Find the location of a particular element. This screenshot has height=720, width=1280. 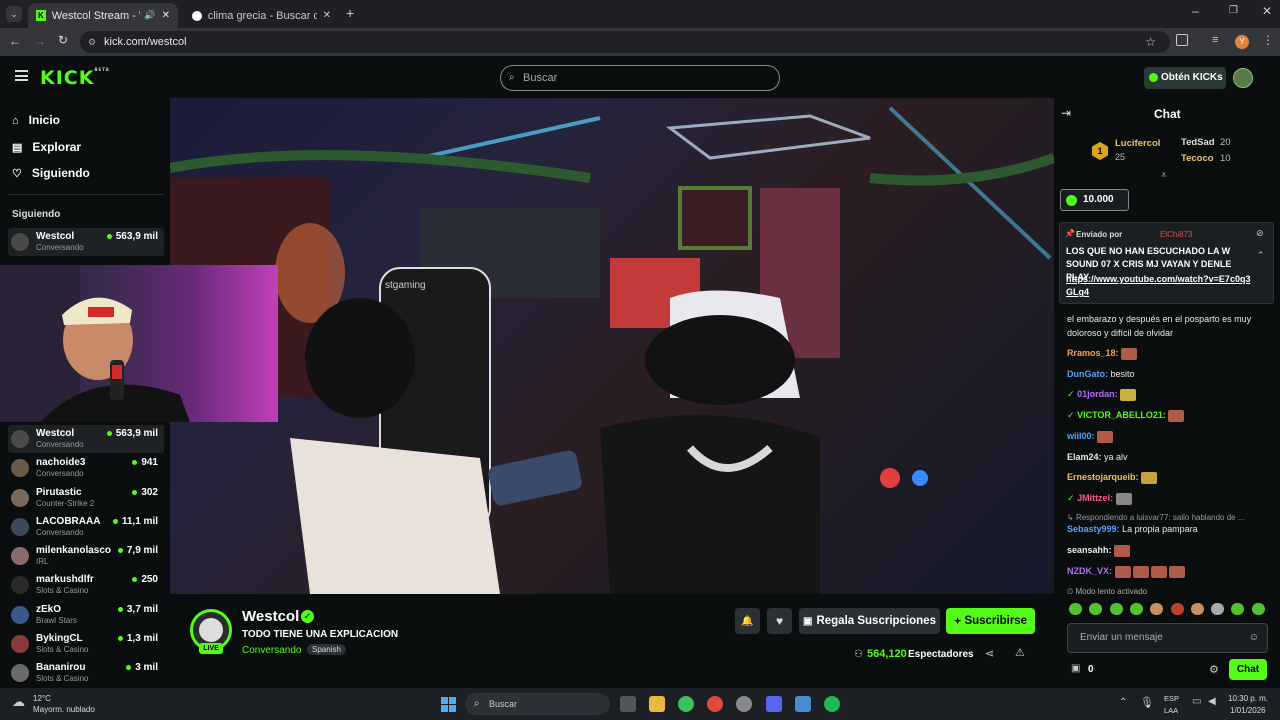

followed-channel: nachoide3 Conversando 941 is located at coordinates (86, 468).